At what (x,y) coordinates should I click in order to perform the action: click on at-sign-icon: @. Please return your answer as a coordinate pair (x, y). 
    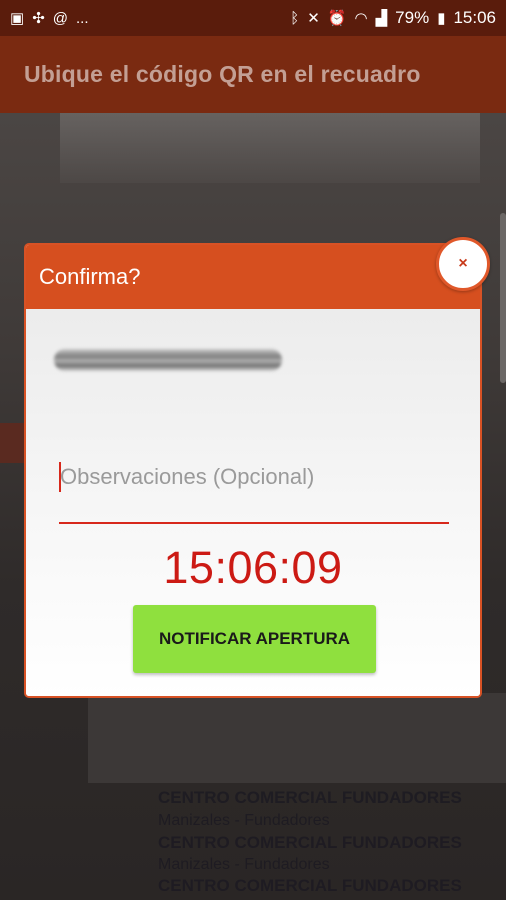
    Looking at the image, I should click on (60, 18).